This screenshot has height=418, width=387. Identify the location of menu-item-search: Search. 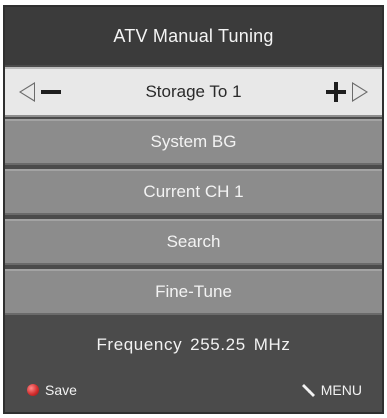
(193, 242).